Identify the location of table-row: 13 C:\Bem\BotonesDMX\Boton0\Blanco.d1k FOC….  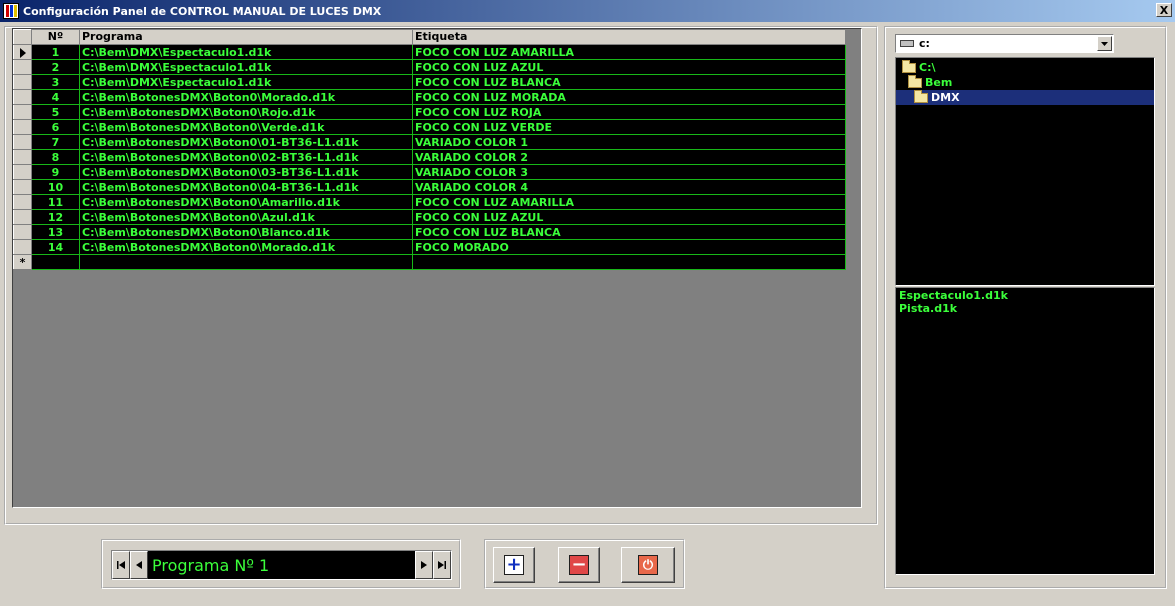
(429, 232).